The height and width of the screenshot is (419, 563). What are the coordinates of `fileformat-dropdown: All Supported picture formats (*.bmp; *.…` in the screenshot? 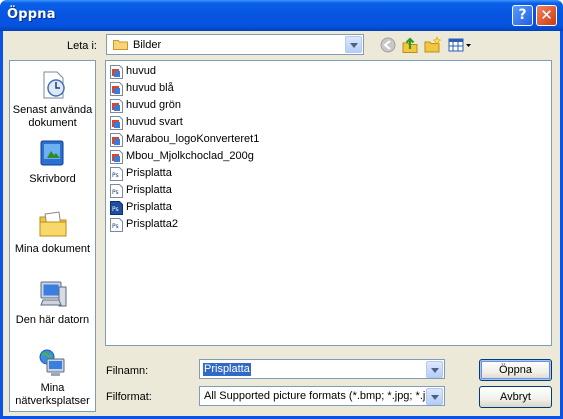 It's located at (322, 396).